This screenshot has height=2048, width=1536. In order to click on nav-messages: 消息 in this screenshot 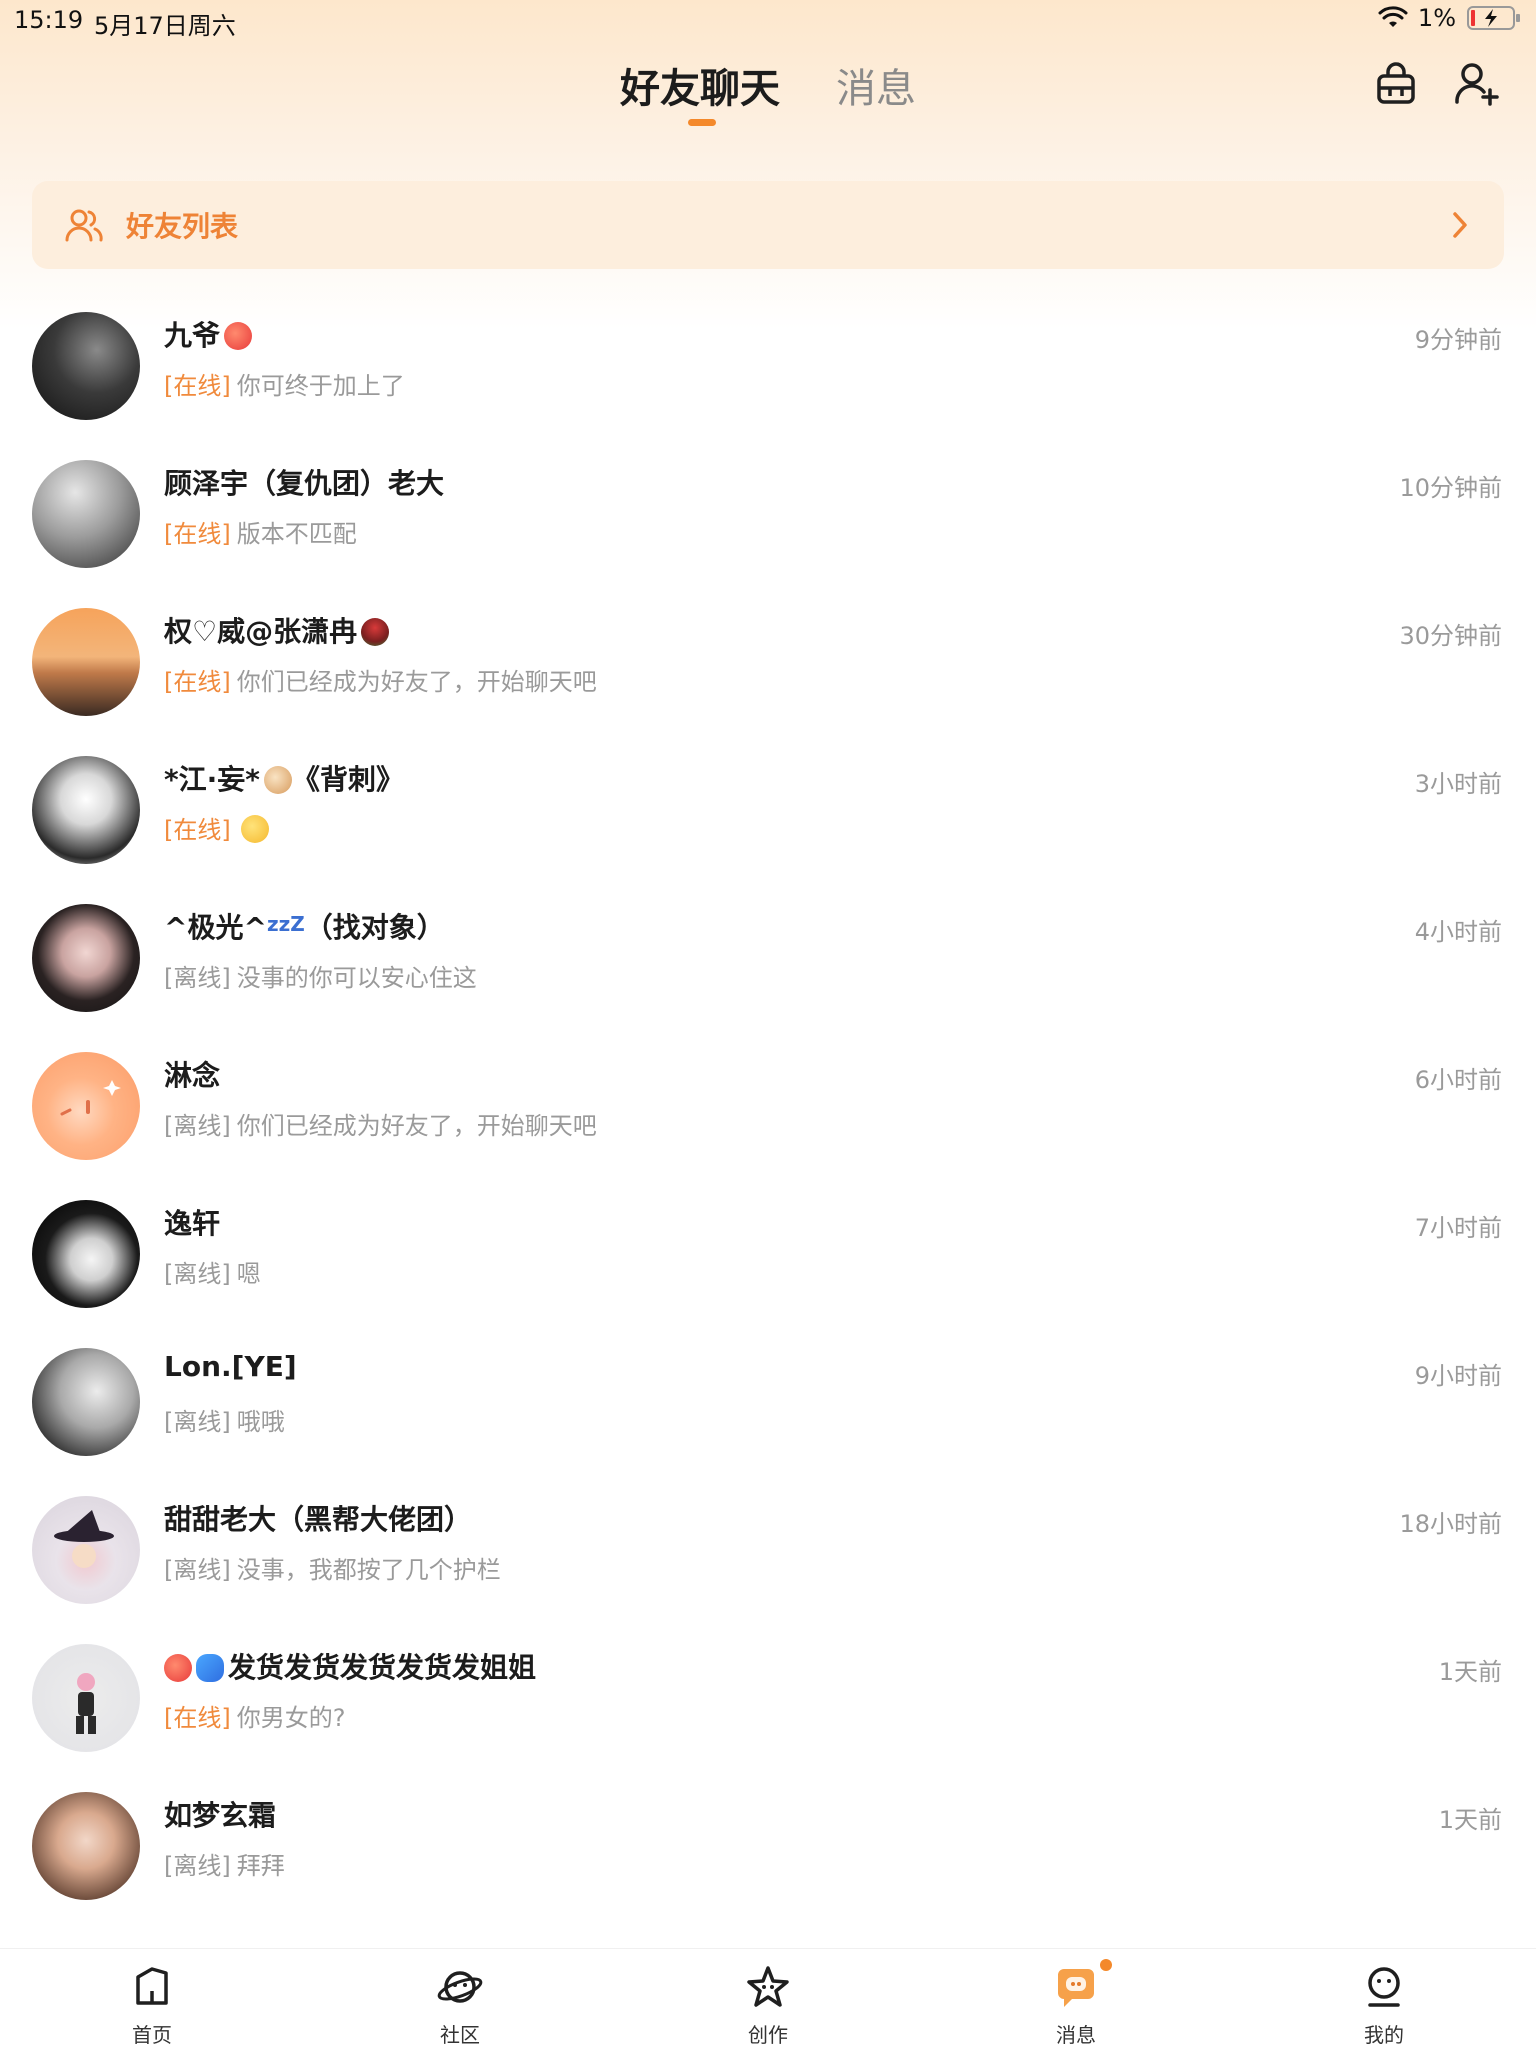, I will do `click(1076, 1998)`.